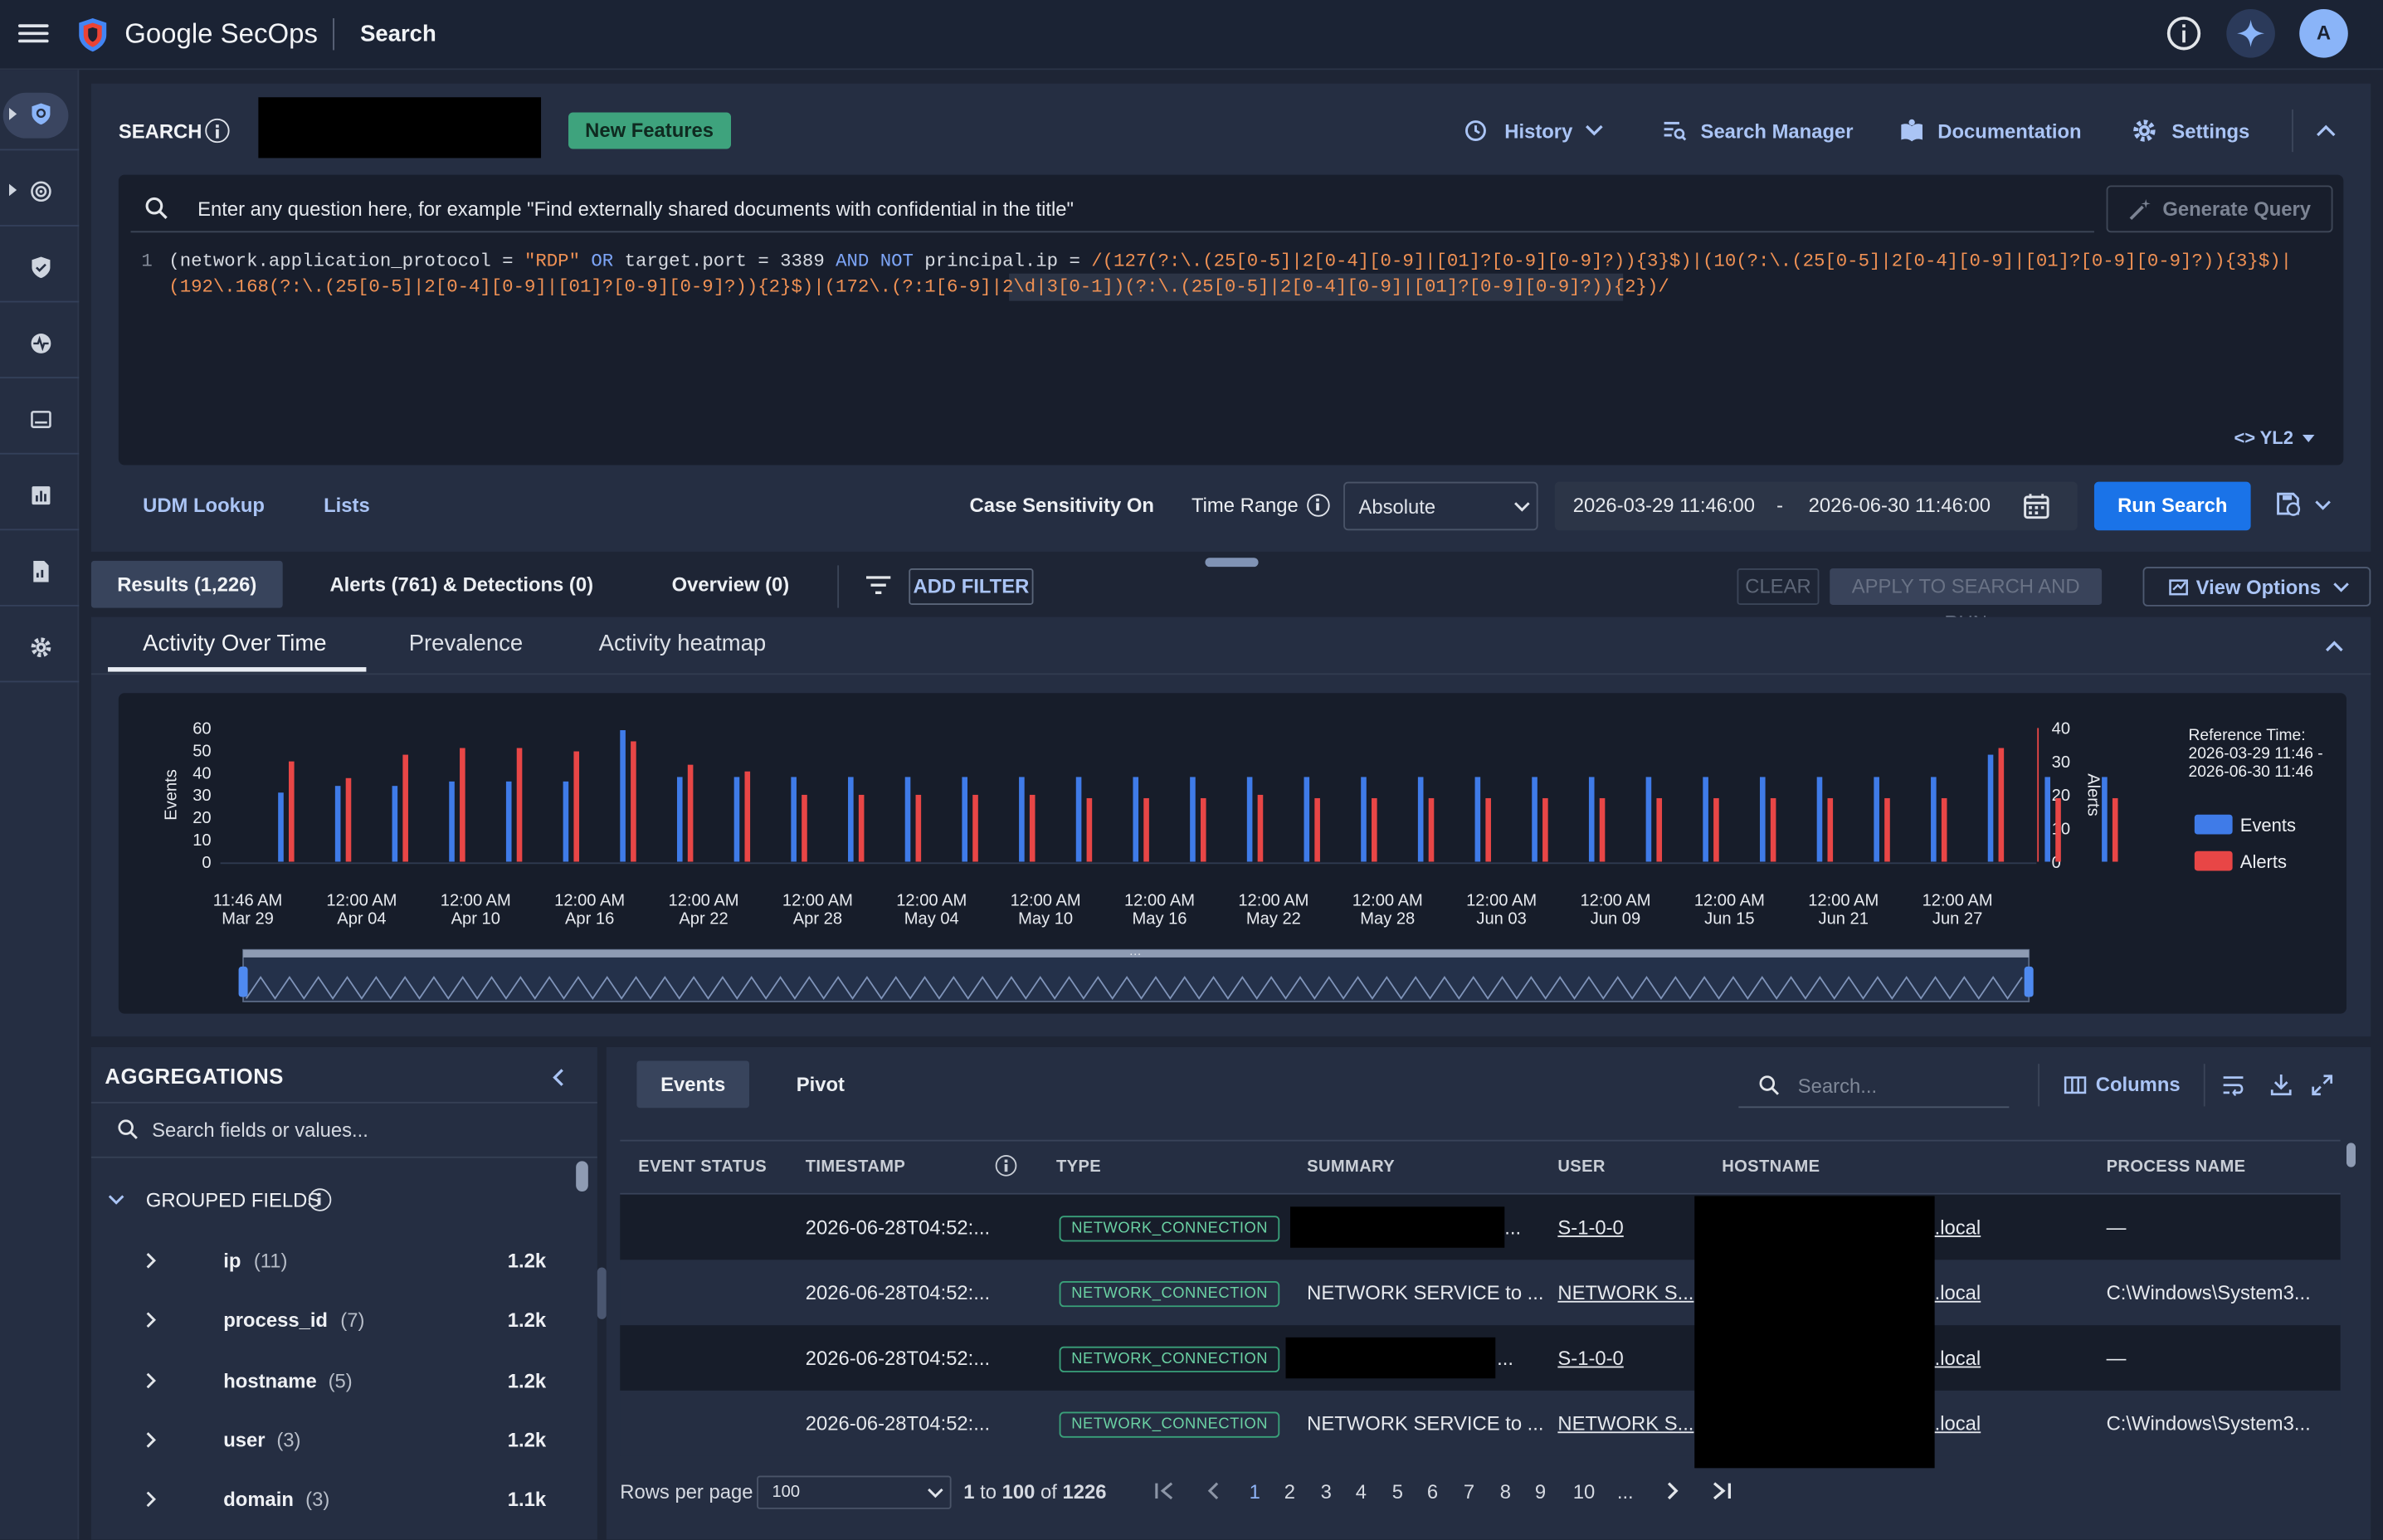  What do you see at coordinates (1441, 506) in the screenshot?
I see `time-range-select: Absolute` at bounding box center [1441, 506].